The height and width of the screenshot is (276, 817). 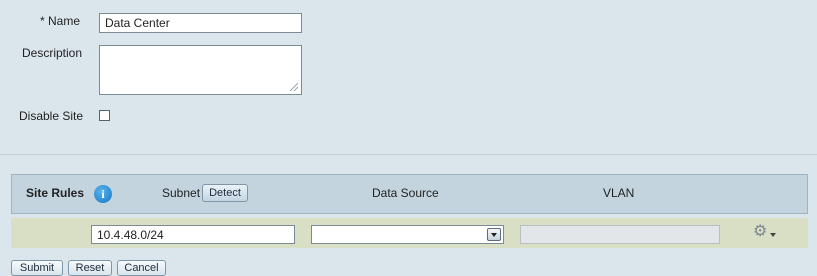 What do you see at coordinates (55, 193) in the screenshot?
I see `site-rules-title: Site Rules` at bounding box center [55, 193].